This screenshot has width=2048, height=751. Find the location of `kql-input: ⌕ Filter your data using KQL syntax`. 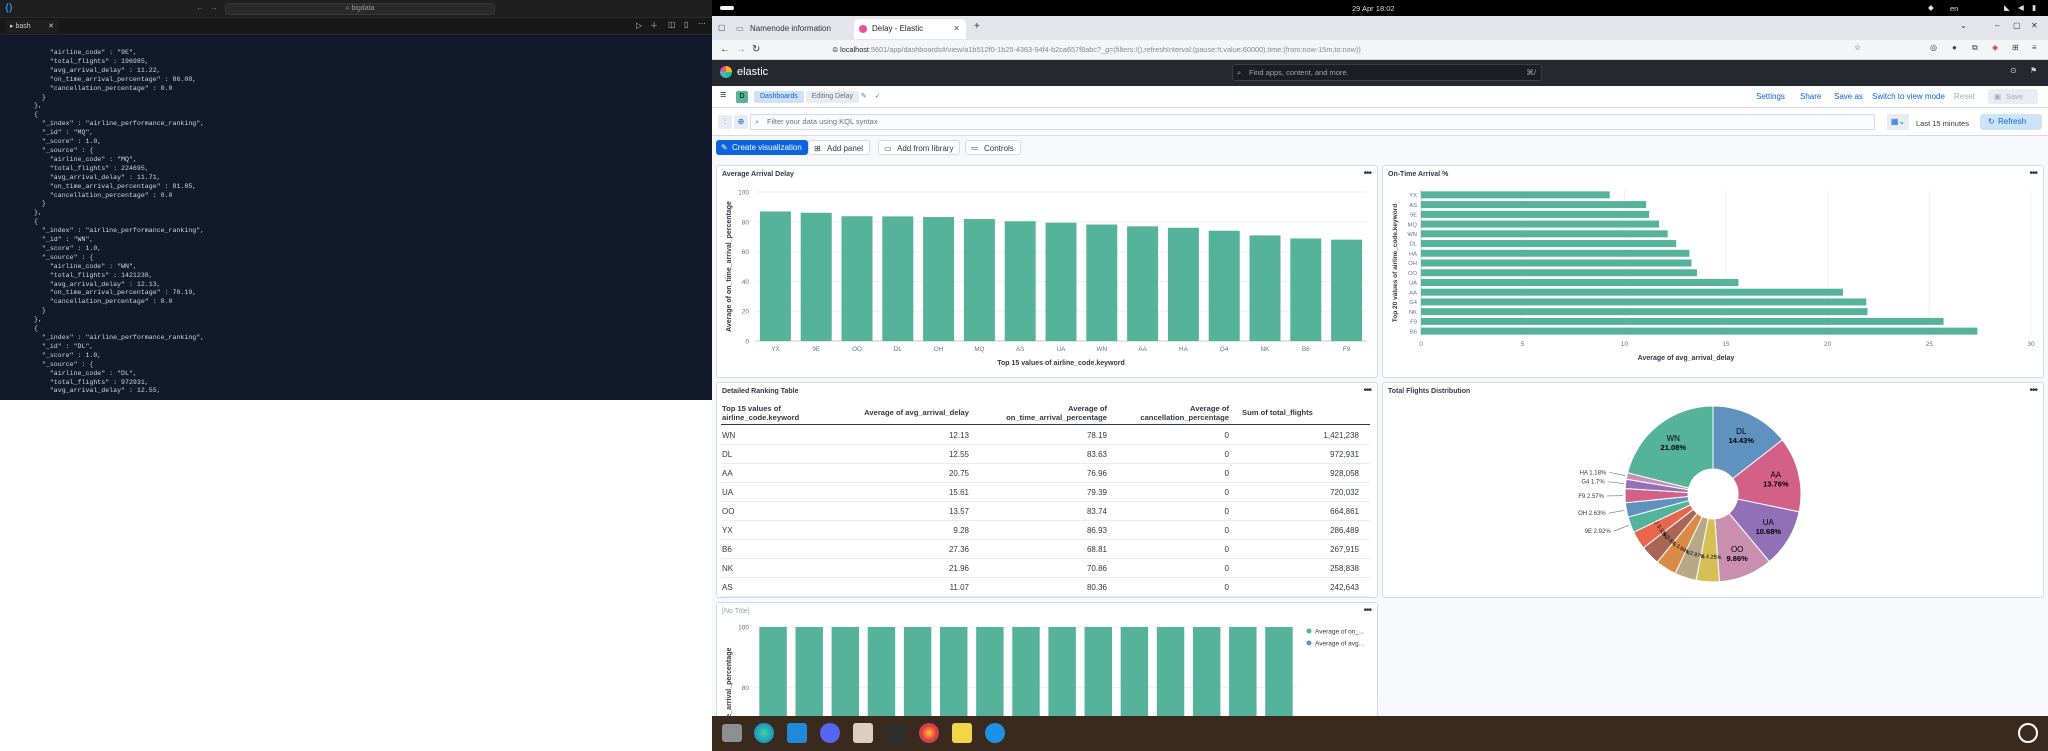

kql-input: ⌕ Filter your data using KQL syntax is located at coordinates (1312, 122).